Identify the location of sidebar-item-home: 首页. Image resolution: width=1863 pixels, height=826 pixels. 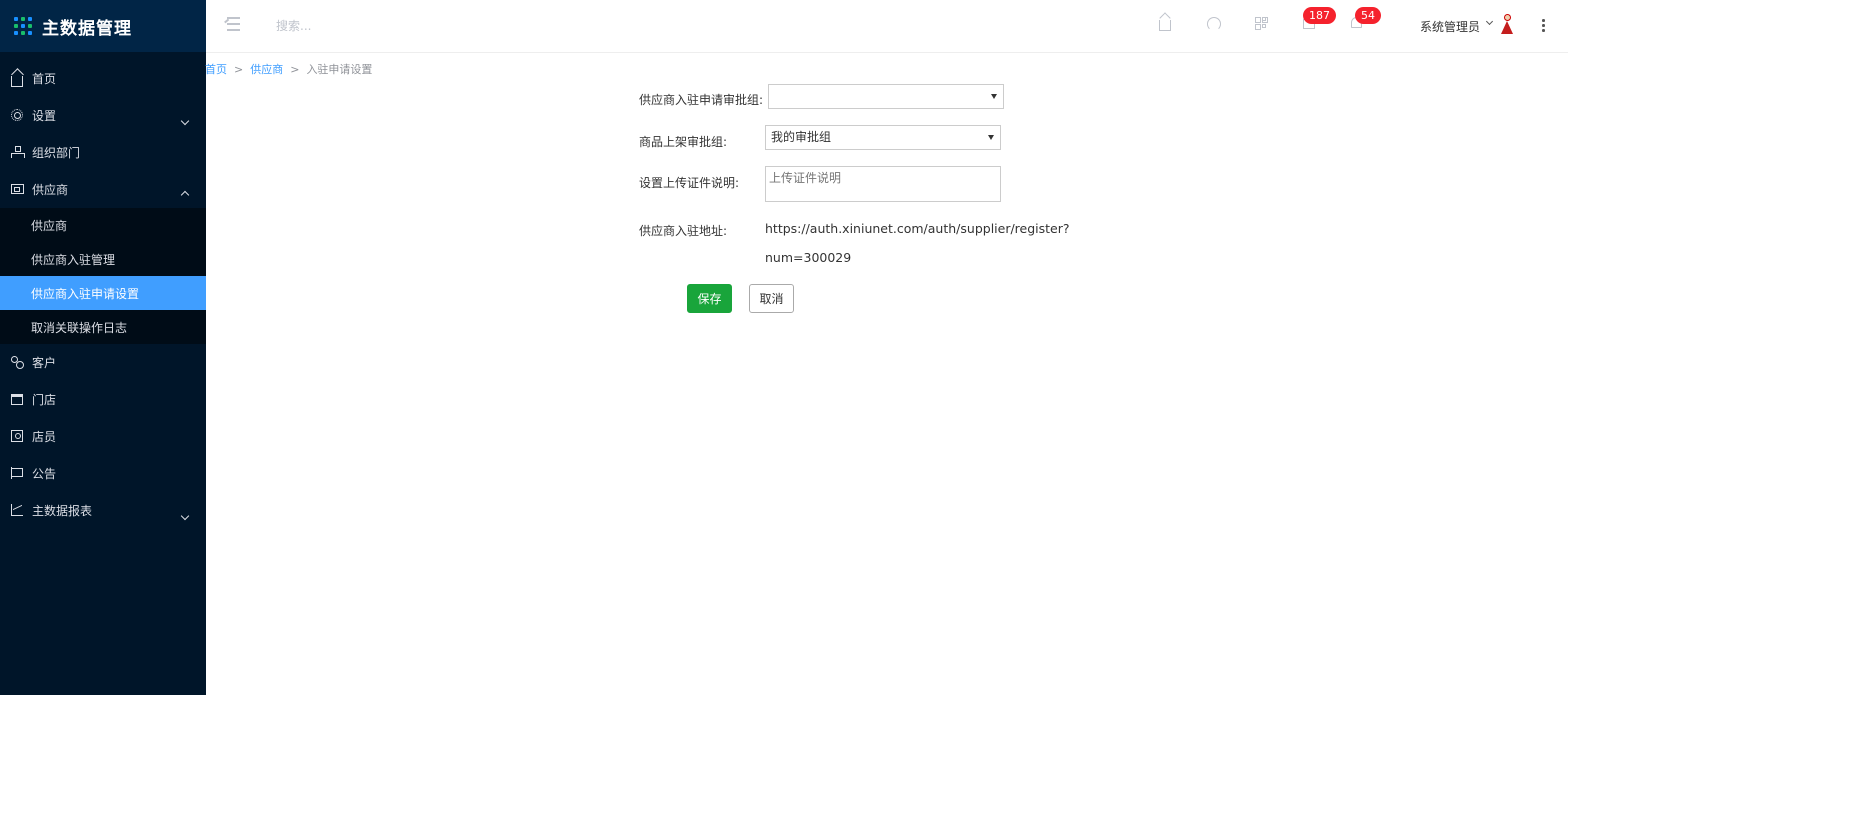
(103, 78).